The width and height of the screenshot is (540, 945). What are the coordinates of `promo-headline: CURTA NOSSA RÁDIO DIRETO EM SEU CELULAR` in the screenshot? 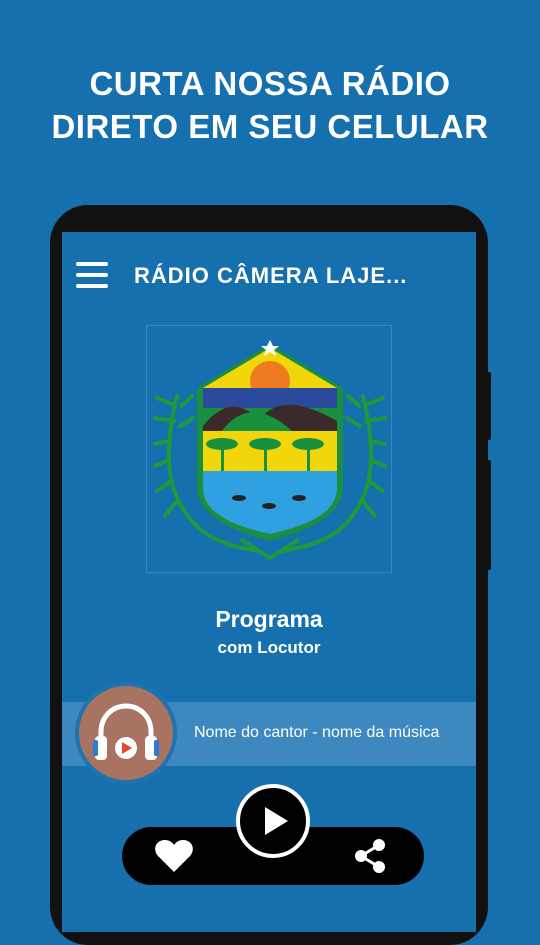 It's located at (270, 105).